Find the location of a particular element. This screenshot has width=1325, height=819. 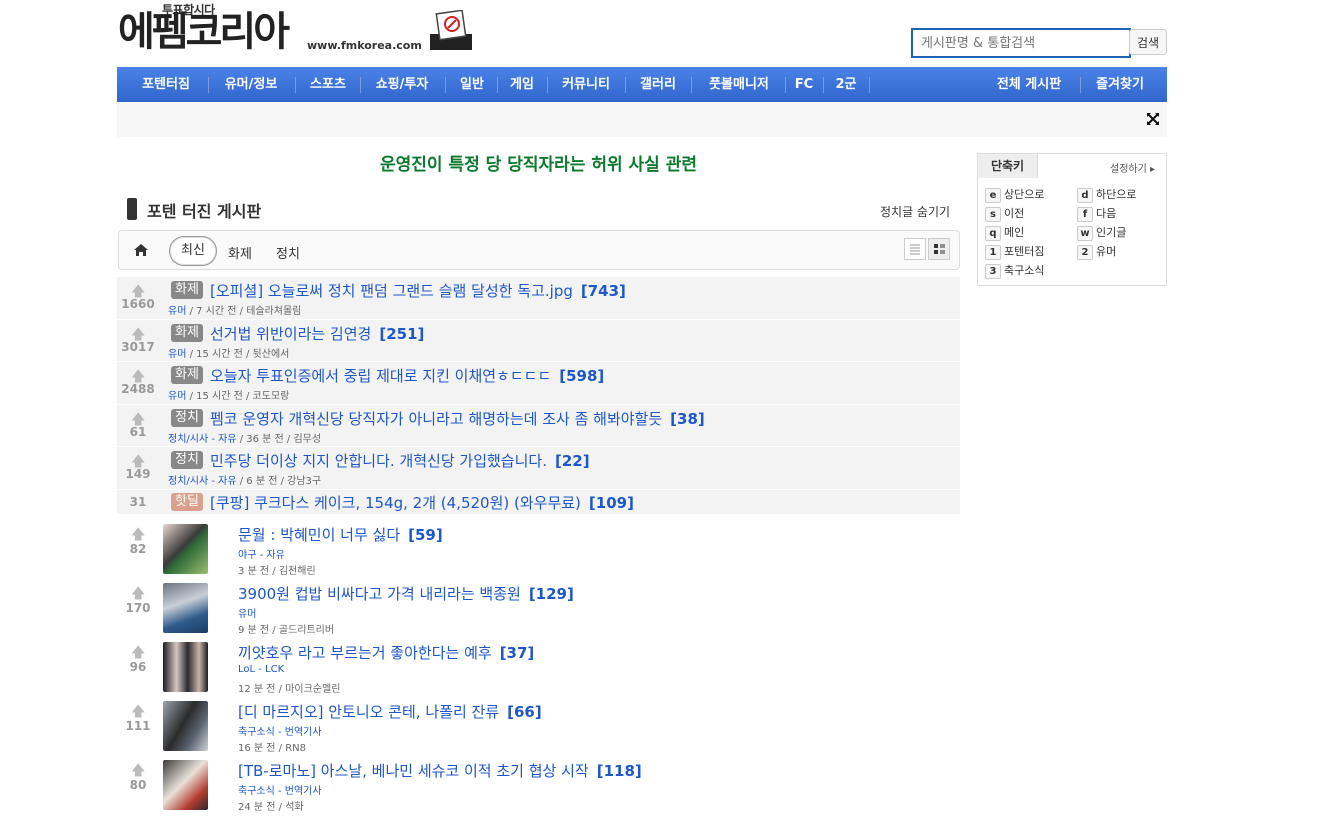

webzine-view-button is located at coordinates (939, 249).